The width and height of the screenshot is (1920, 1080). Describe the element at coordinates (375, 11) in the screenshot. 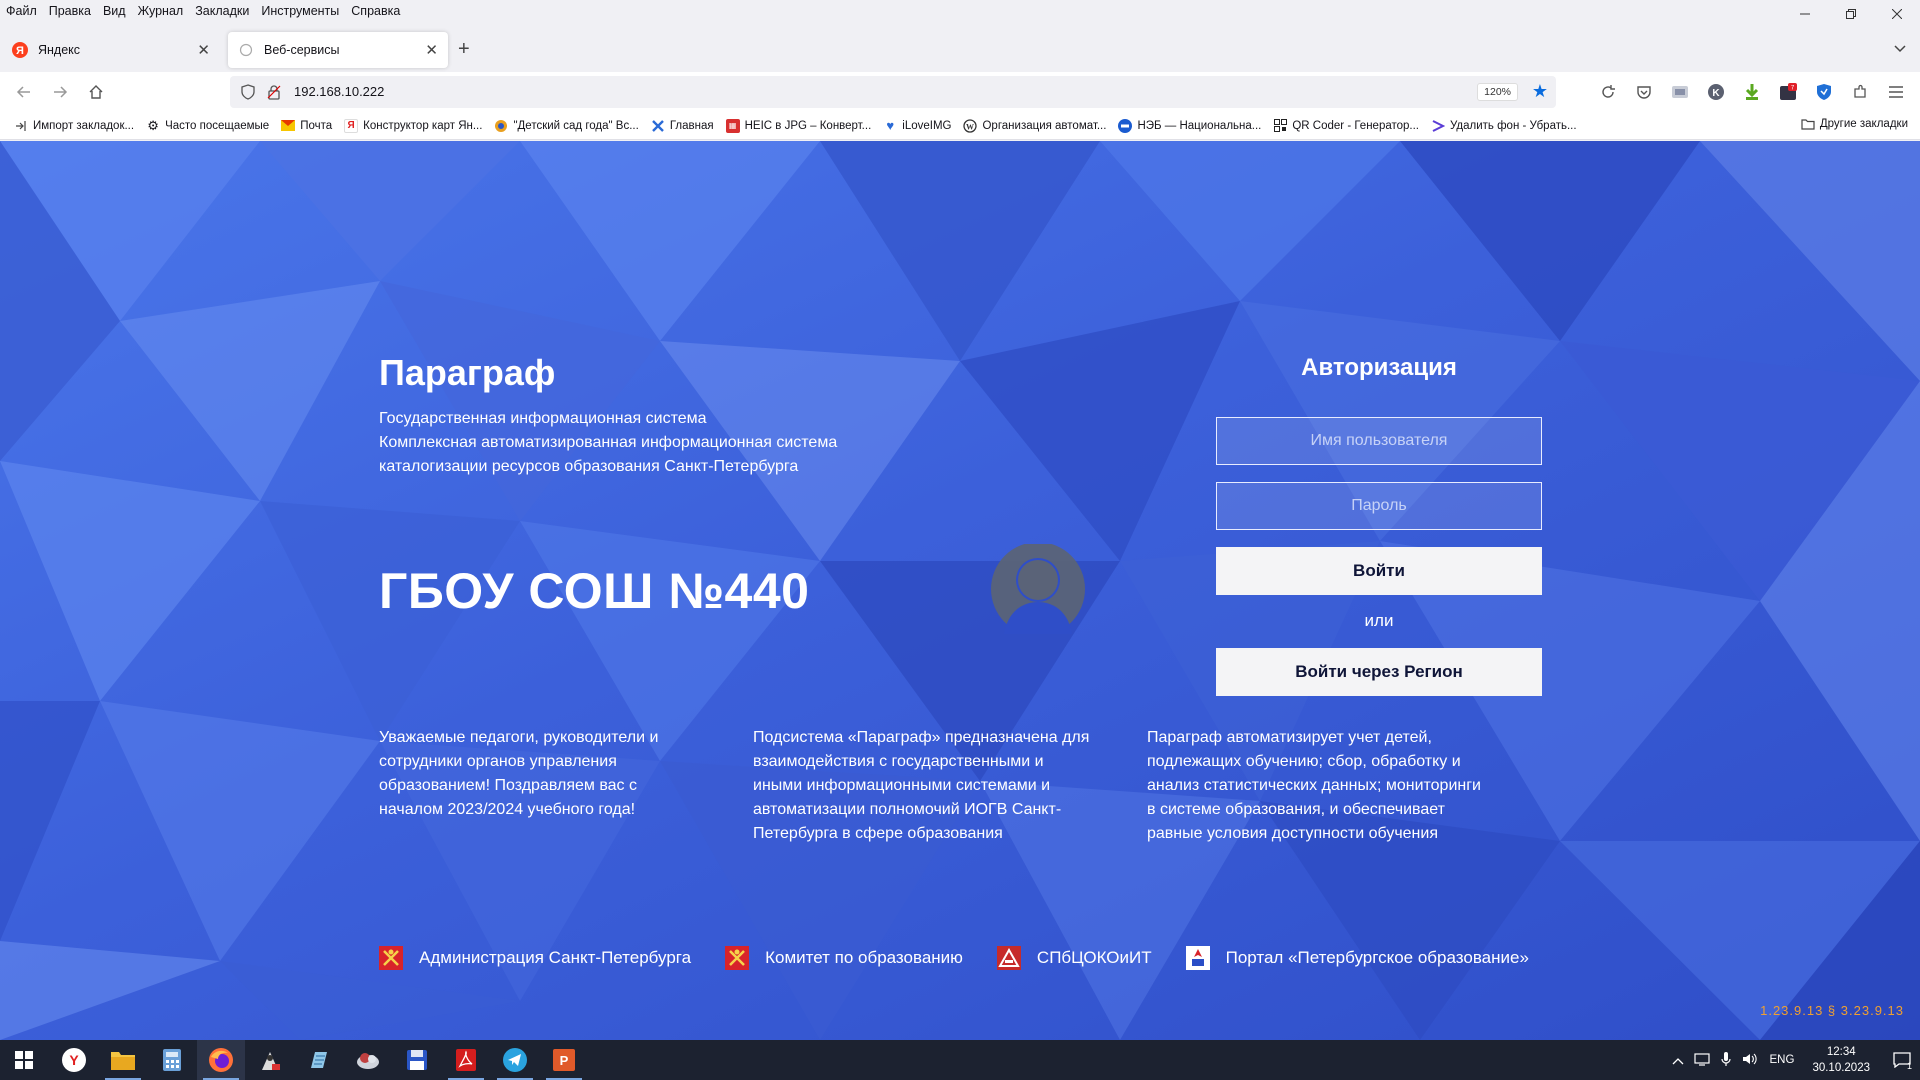

I see `menu-help: Справка` at that location.